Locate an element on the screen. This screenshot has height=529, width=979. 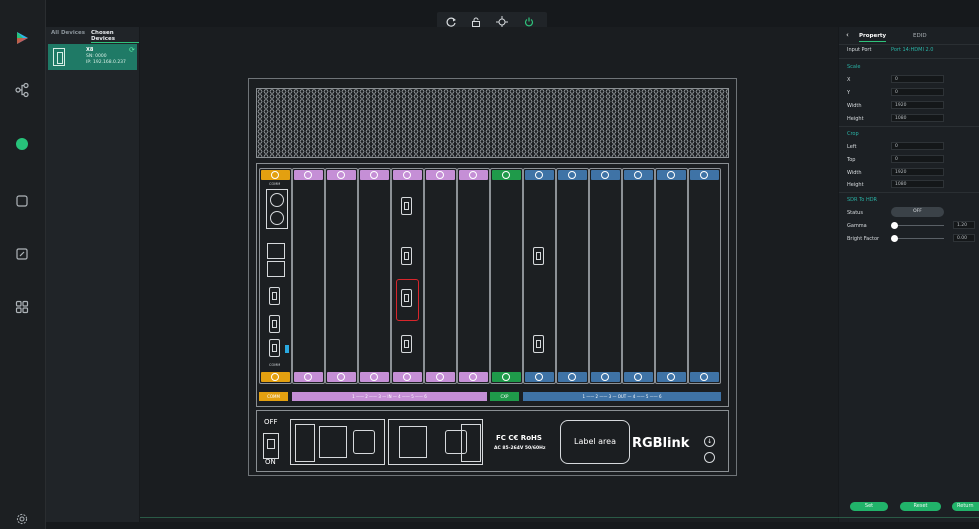
crop-left-input: 0 is located at coordinates (917, 146).